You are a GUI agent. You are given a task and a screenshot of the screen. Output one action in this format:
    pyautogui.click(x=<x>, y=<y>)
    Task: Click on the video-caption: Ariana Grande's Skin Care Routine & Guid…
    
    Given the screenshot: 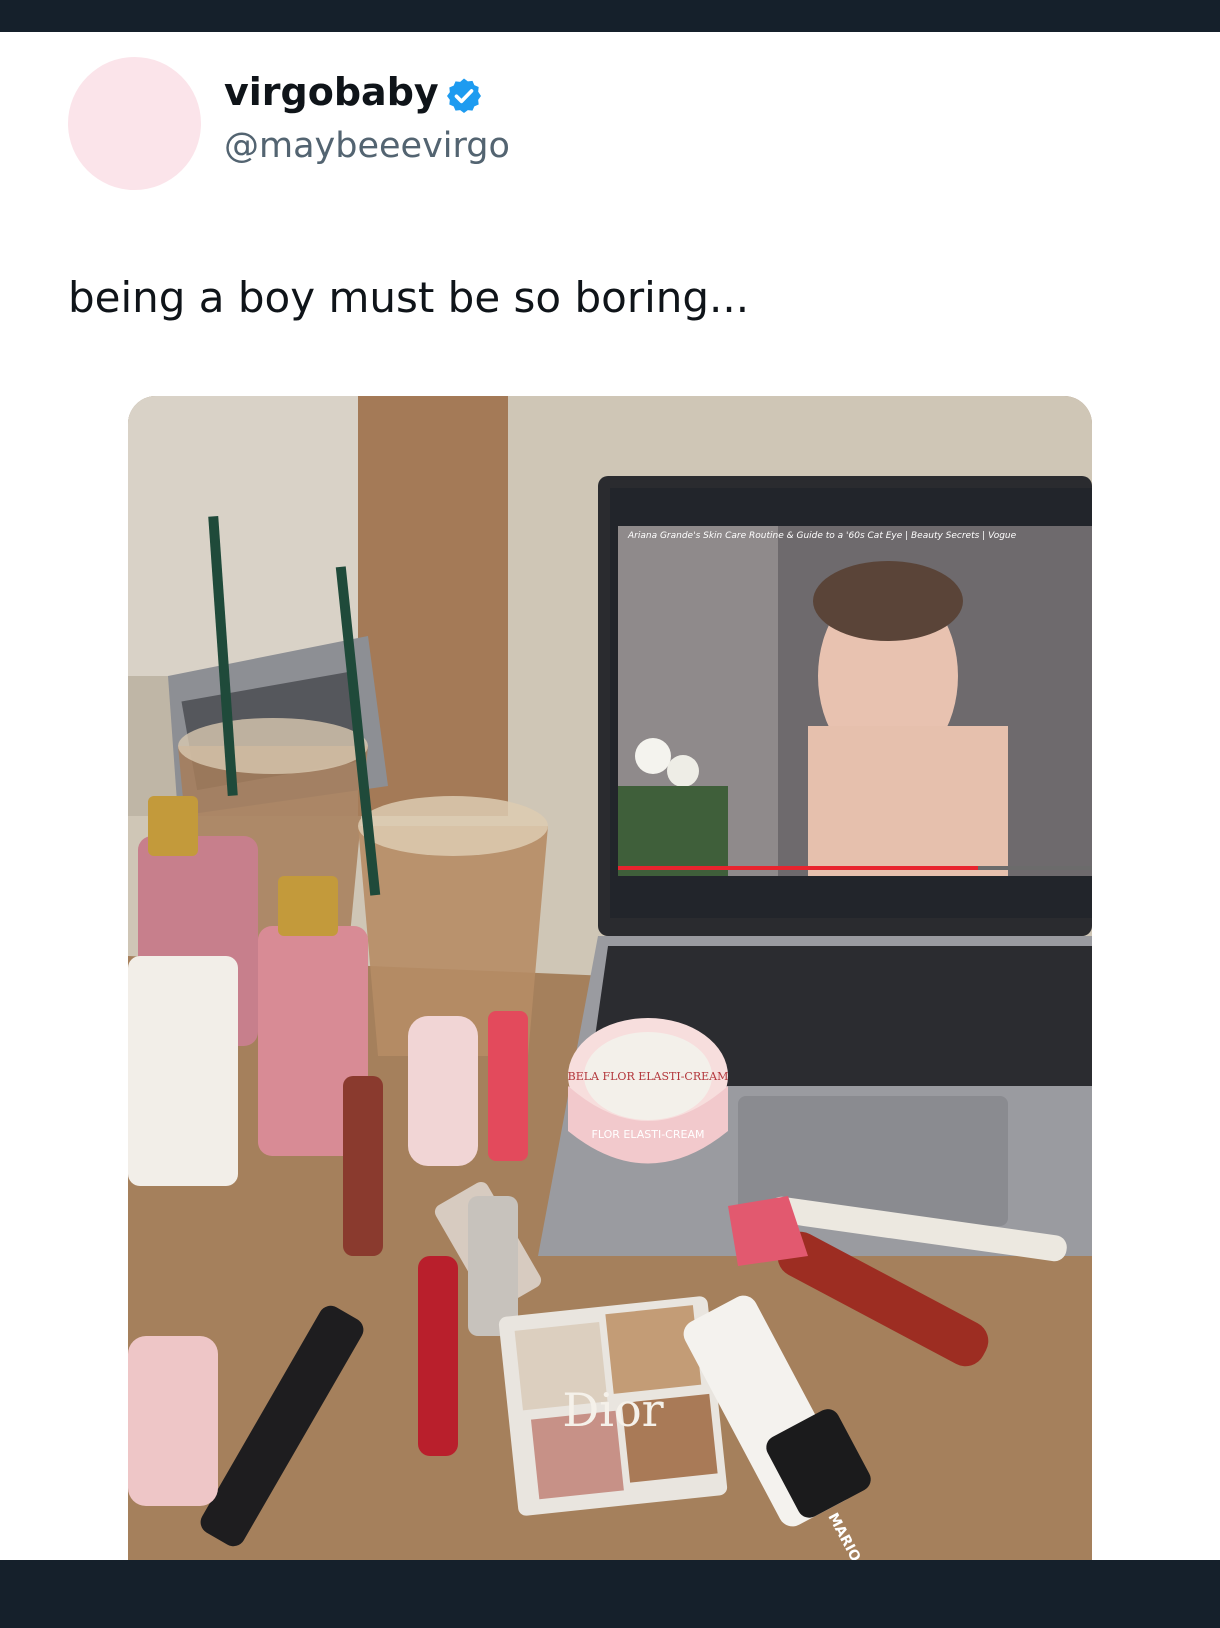 What is the action you would take?
    pyautogui.click(x=822, y=536)
    